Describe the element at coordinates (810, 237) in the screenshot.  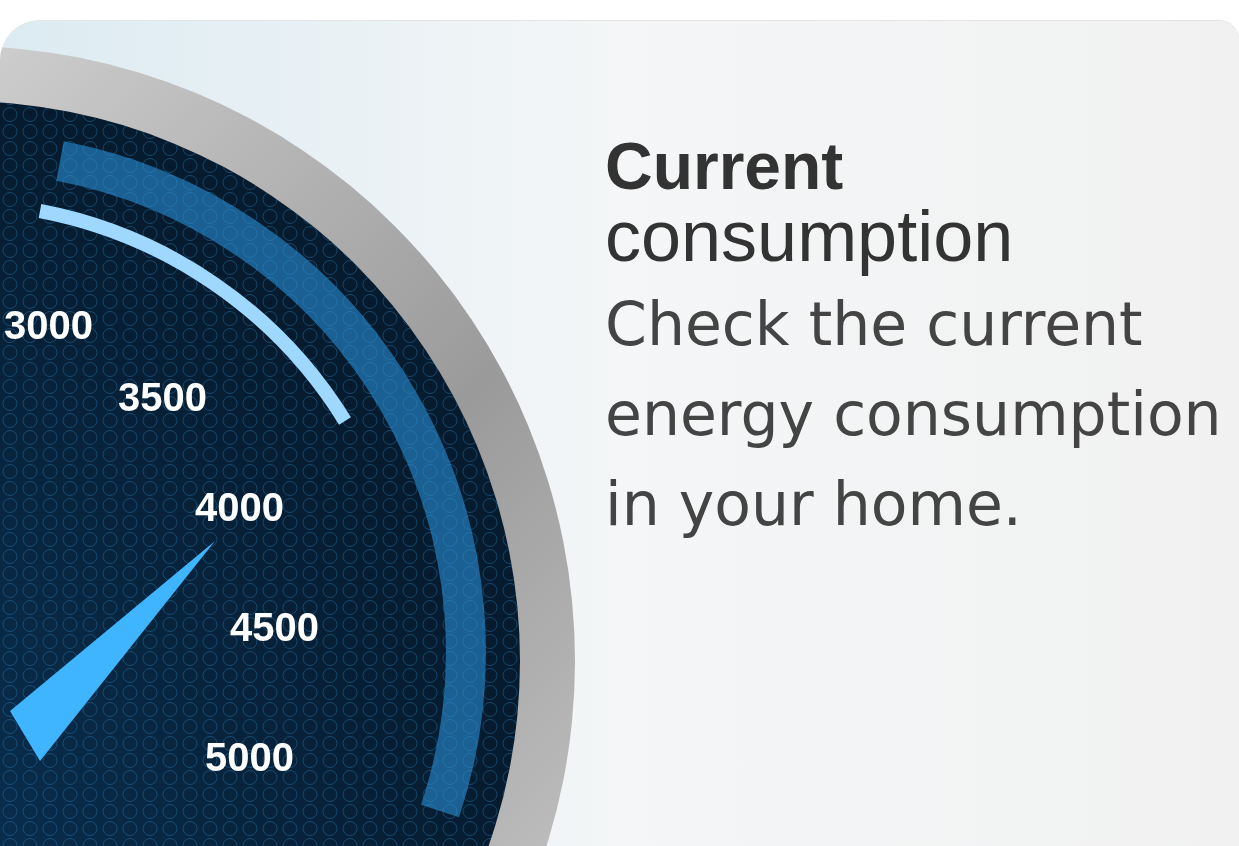
I see `title-light: consumption` at that location.